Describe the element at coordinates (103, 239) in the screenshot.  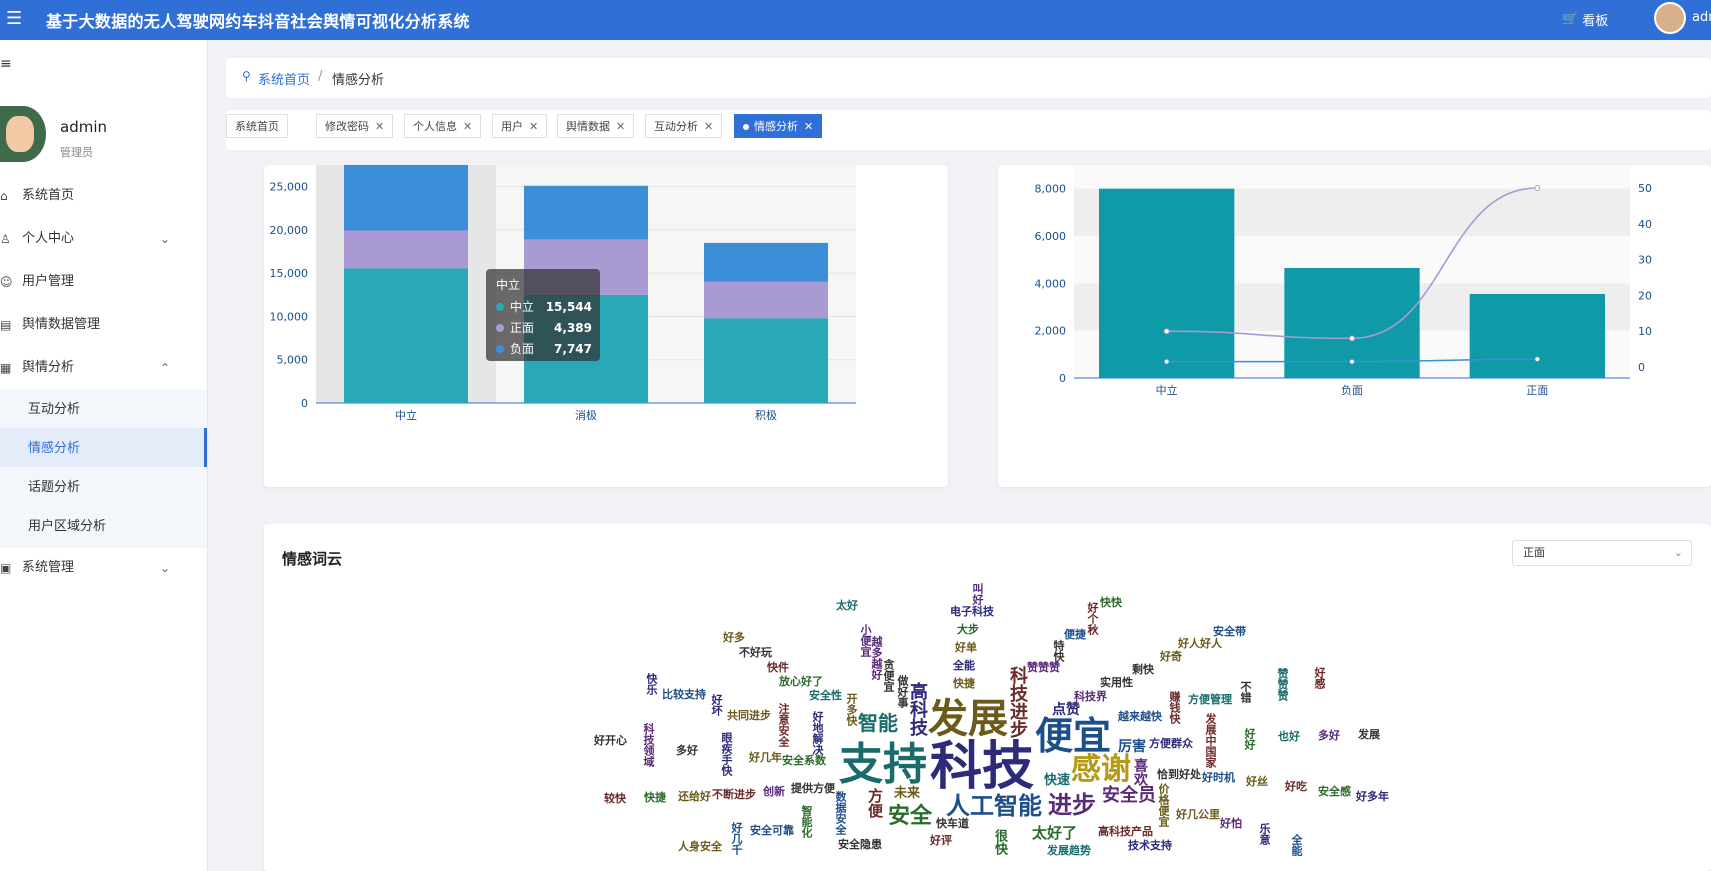
I see `sidebar-item-profile: ♙ 个人中心 ⌄` at that location.